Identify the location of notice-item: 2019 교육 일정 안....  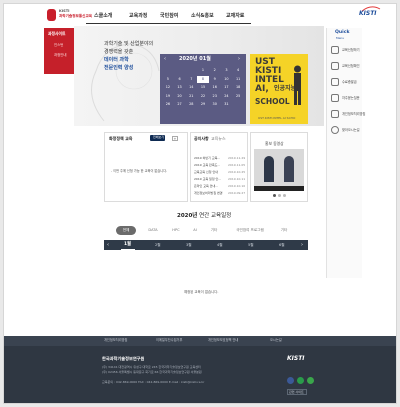
(207, 179).